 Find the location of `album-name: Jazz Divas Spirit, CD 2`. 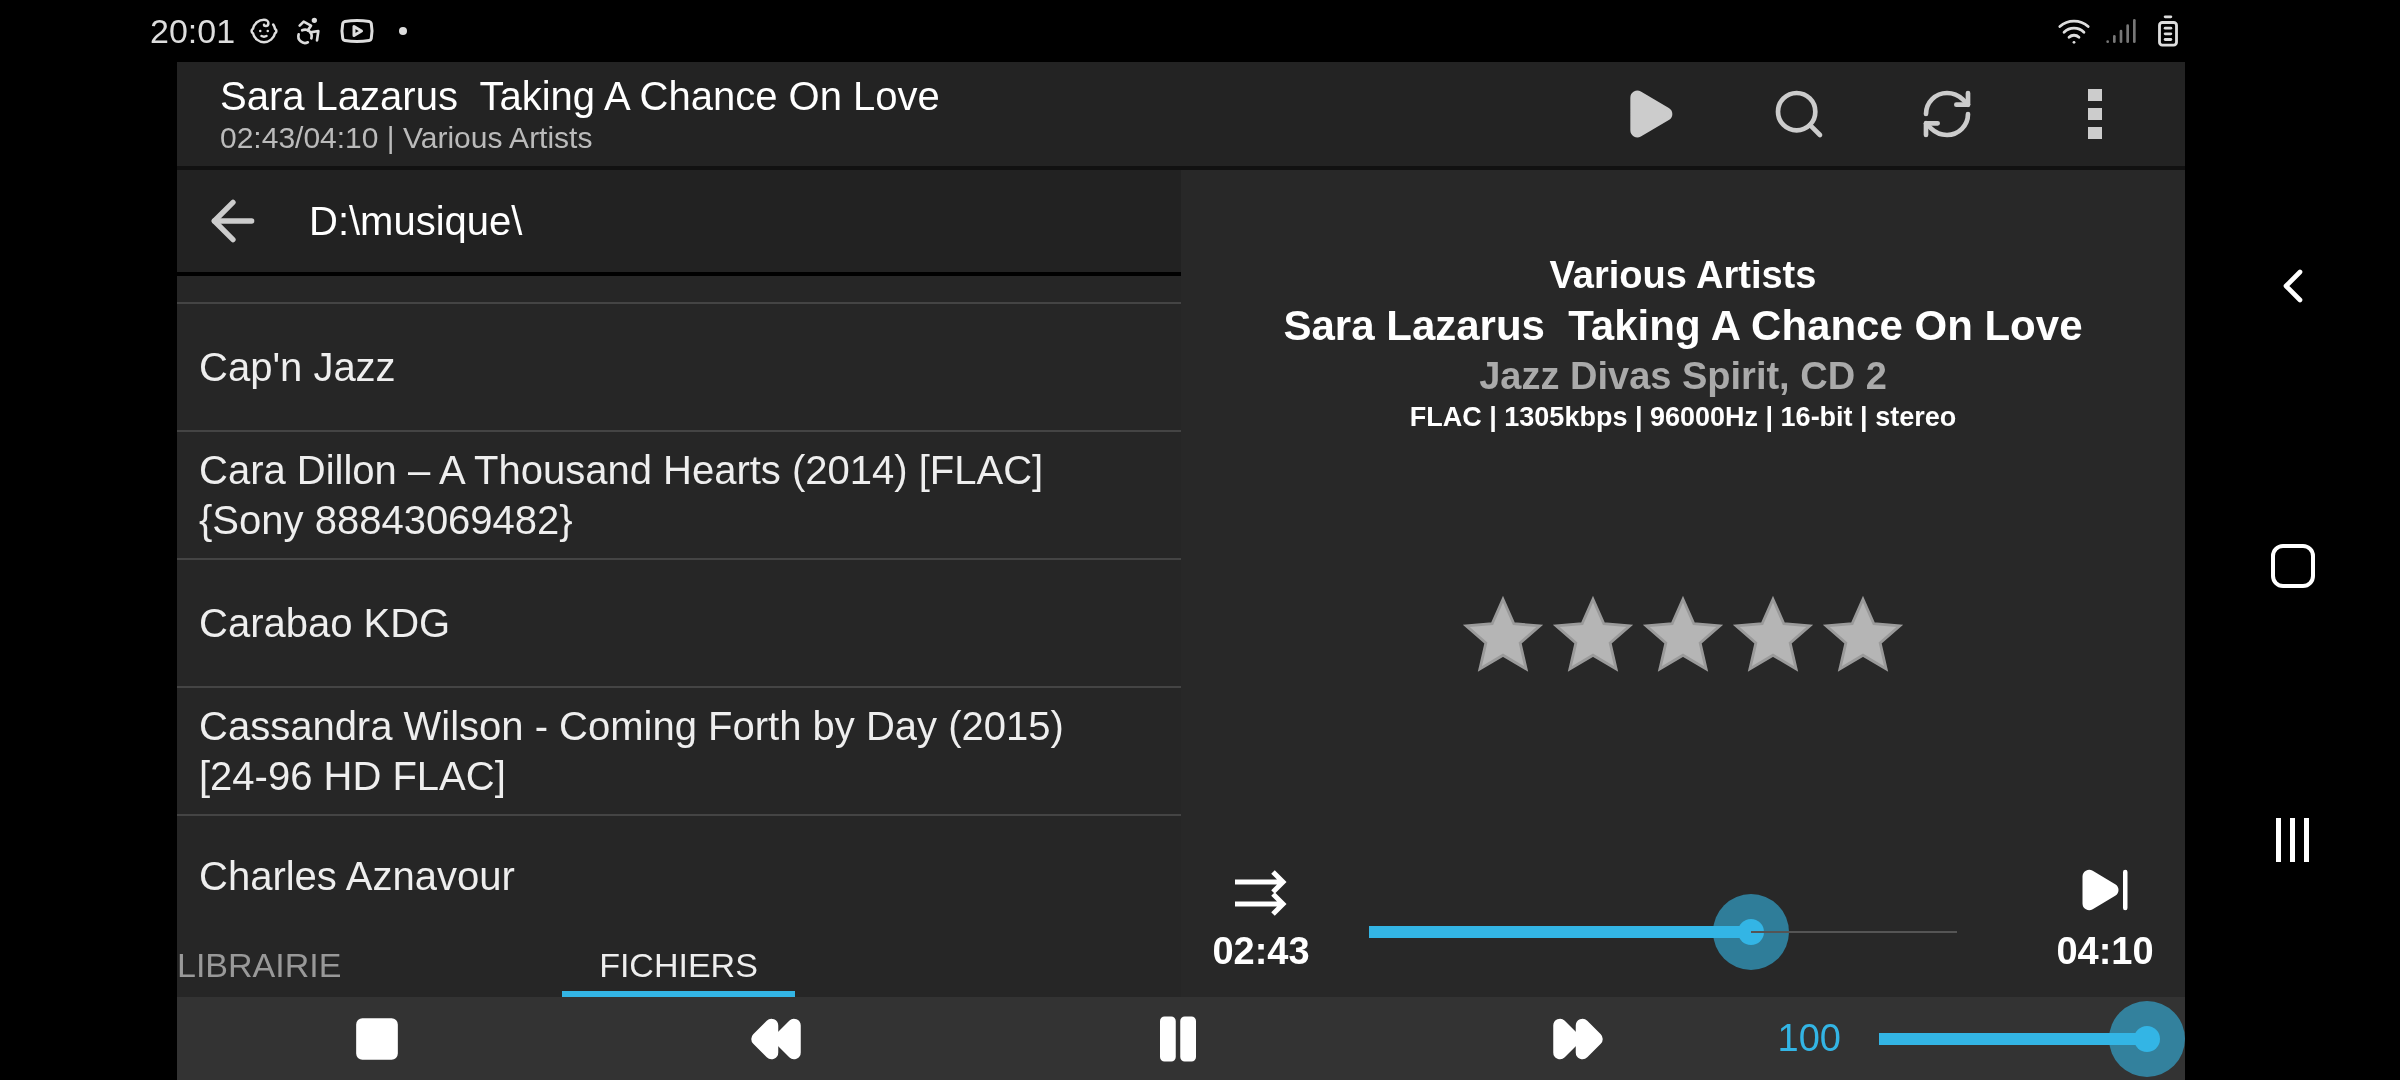

album-name: Jazz Divas Spirit, CD 2 is located at coordinates (1683, 376).